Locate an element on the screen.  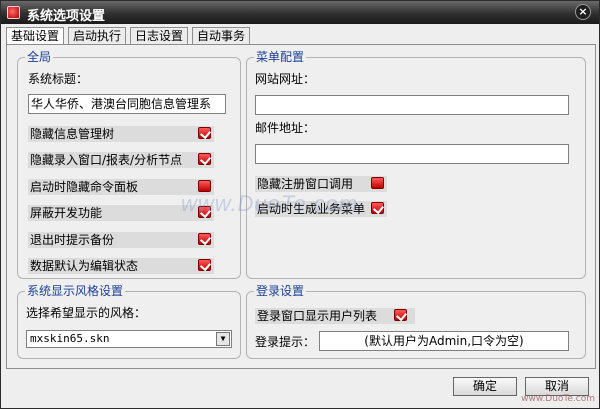
system-title-input: 华人华侨、港澳台同胞信息管理系 is located at coordinates (127, 104).